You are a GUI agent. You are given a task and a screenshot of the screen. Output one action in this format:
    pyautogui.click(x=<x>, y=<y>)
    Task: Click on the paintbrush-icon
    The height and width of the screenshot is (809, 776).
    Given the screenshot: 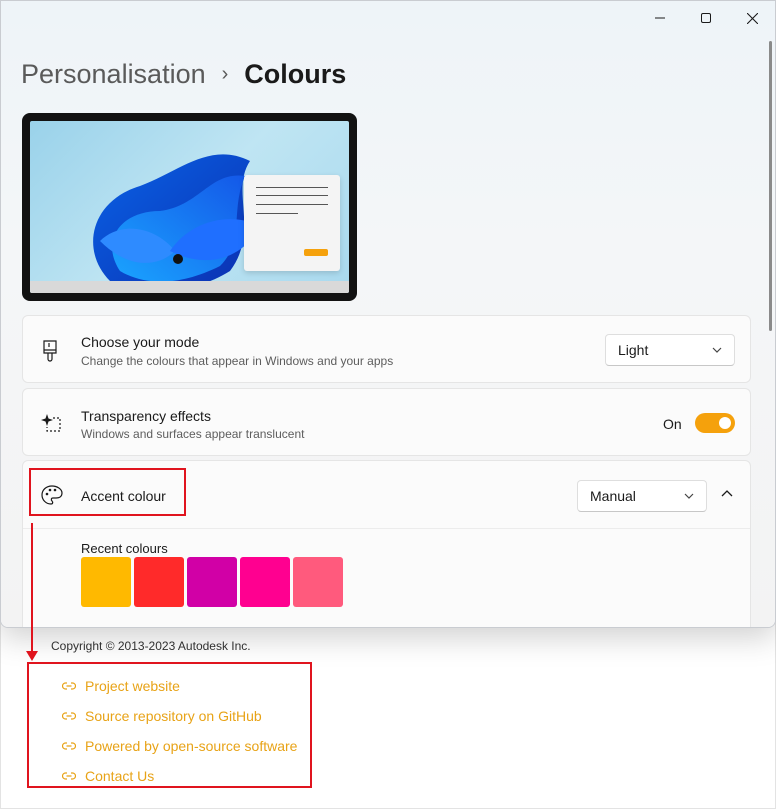 What is the action you would take?
    pyautogui.click(x=50, y=353)
    